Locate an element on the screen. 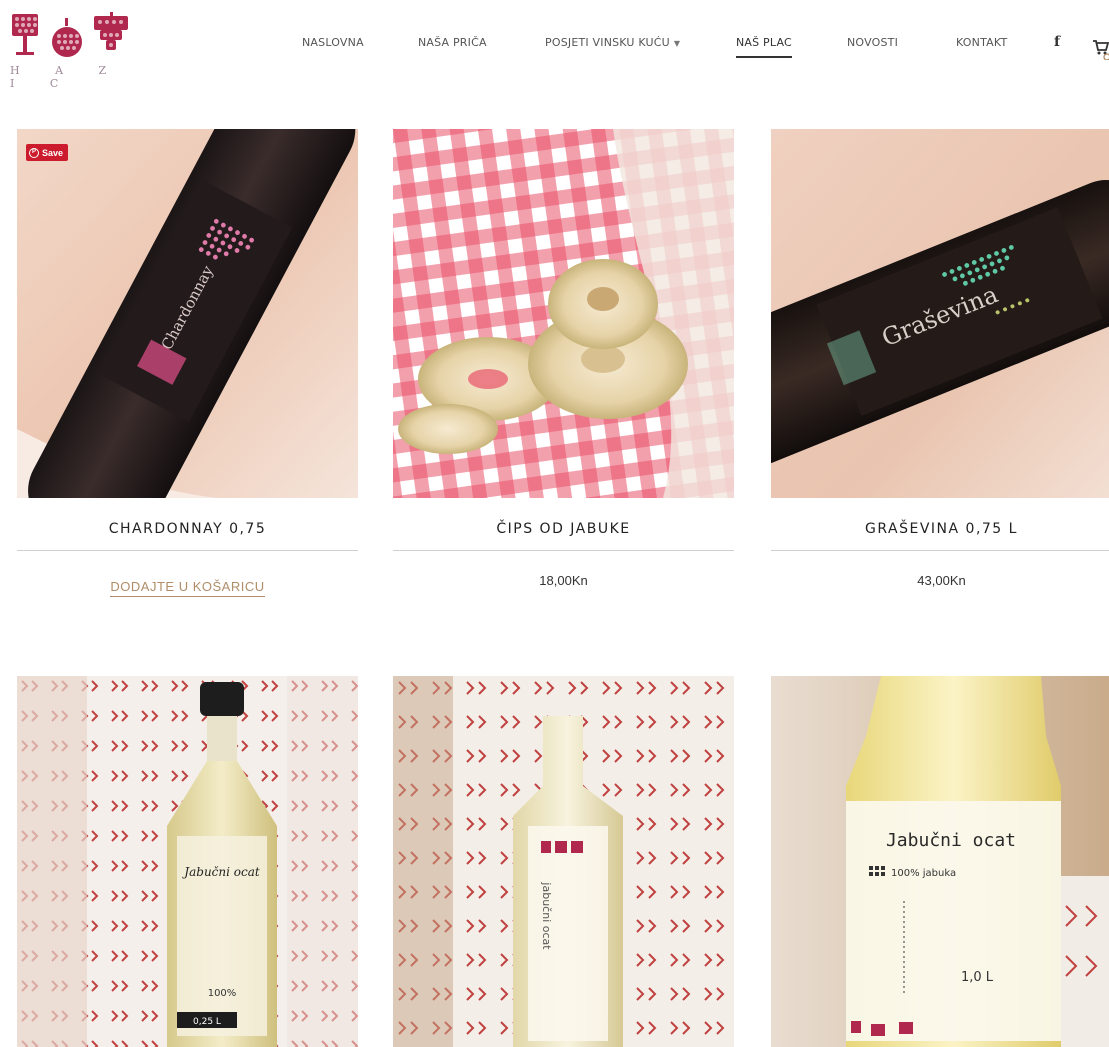 The width and height of the screenshot is (1109, 1047). product-image: Chardonnay is located at coordinates (187, 313).